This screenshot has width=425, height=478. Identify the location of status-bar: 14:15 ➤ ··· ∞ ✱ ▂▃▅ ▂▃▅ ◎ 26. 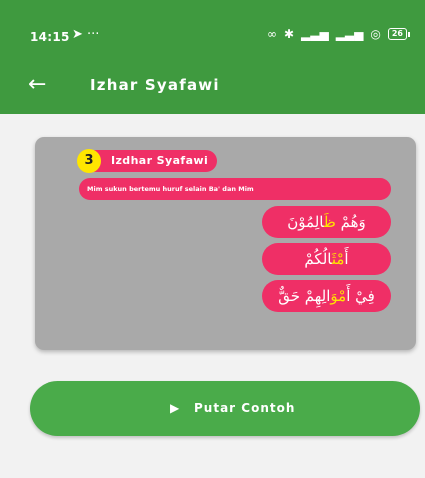
(212, 31).